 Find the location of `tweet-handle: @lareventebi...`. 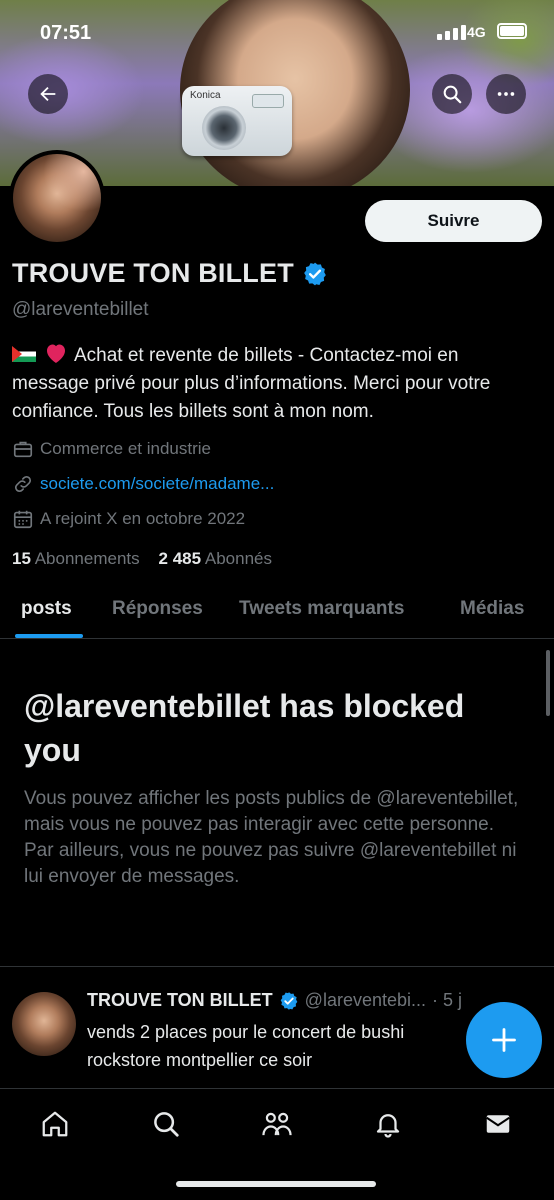

tweet-handle: @lareventebi... is located at coordinates (365, 1000).